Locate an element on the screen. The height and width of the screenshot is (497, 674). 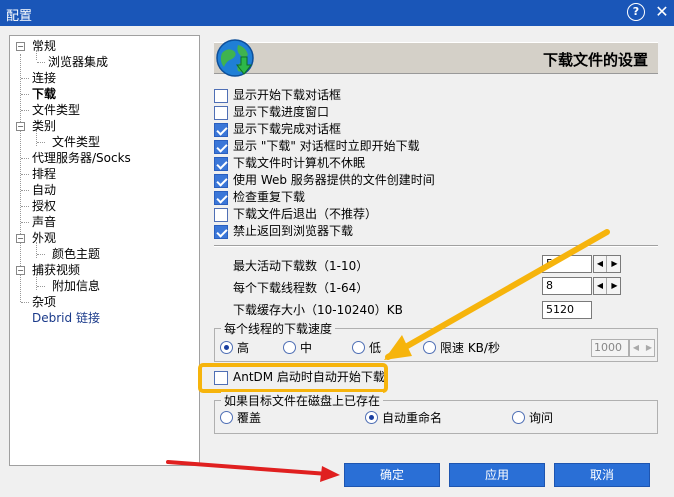
close-icon: ✕ is located at coordinates (662, 12).